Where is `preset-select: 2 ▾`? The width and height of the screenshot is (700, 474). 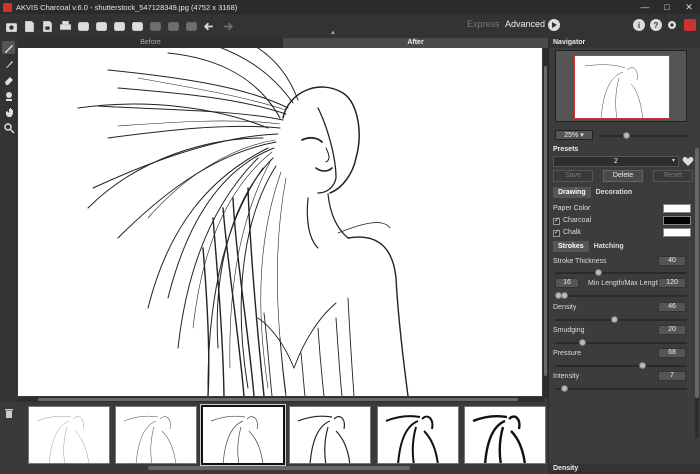 preset-select: 2 ▾ is located at coordinates (616, 161).